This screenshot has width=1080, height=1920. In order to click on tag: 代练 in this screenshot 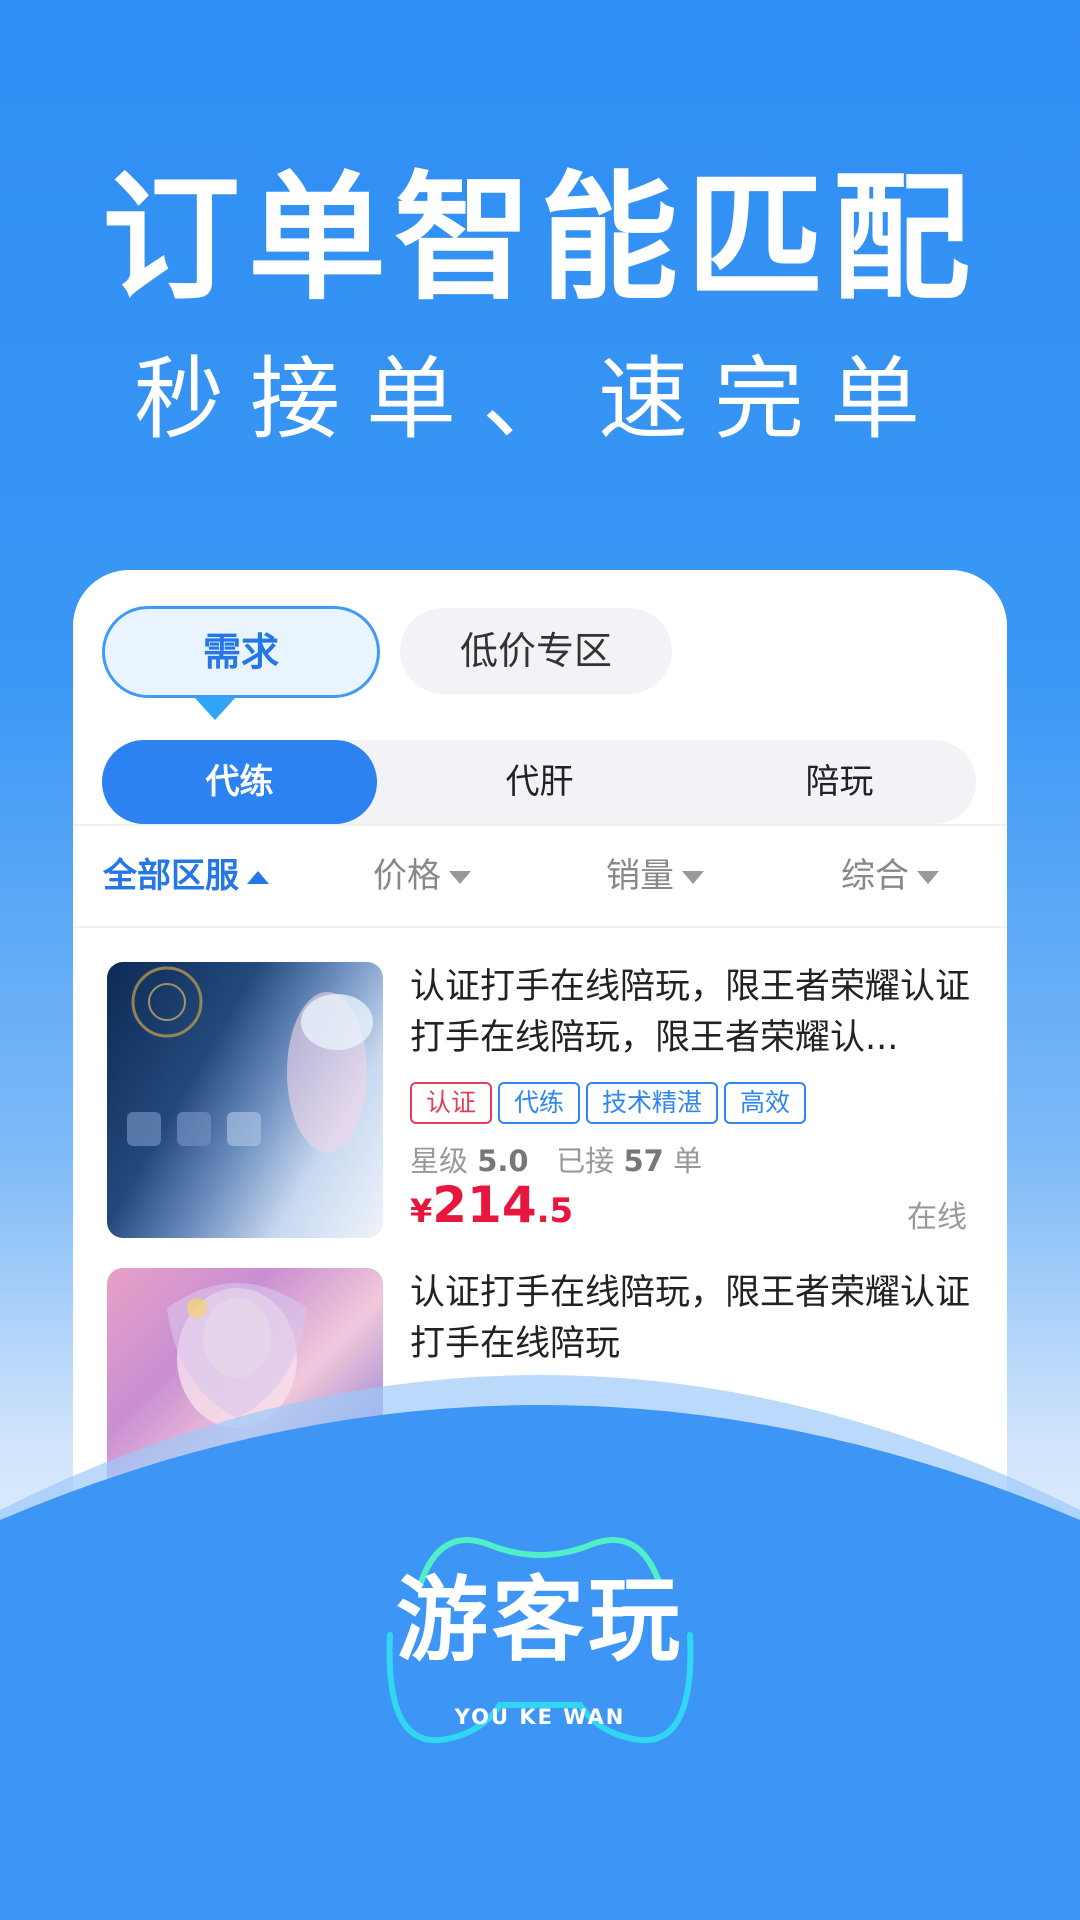, I will do `click(539, 1103)`.